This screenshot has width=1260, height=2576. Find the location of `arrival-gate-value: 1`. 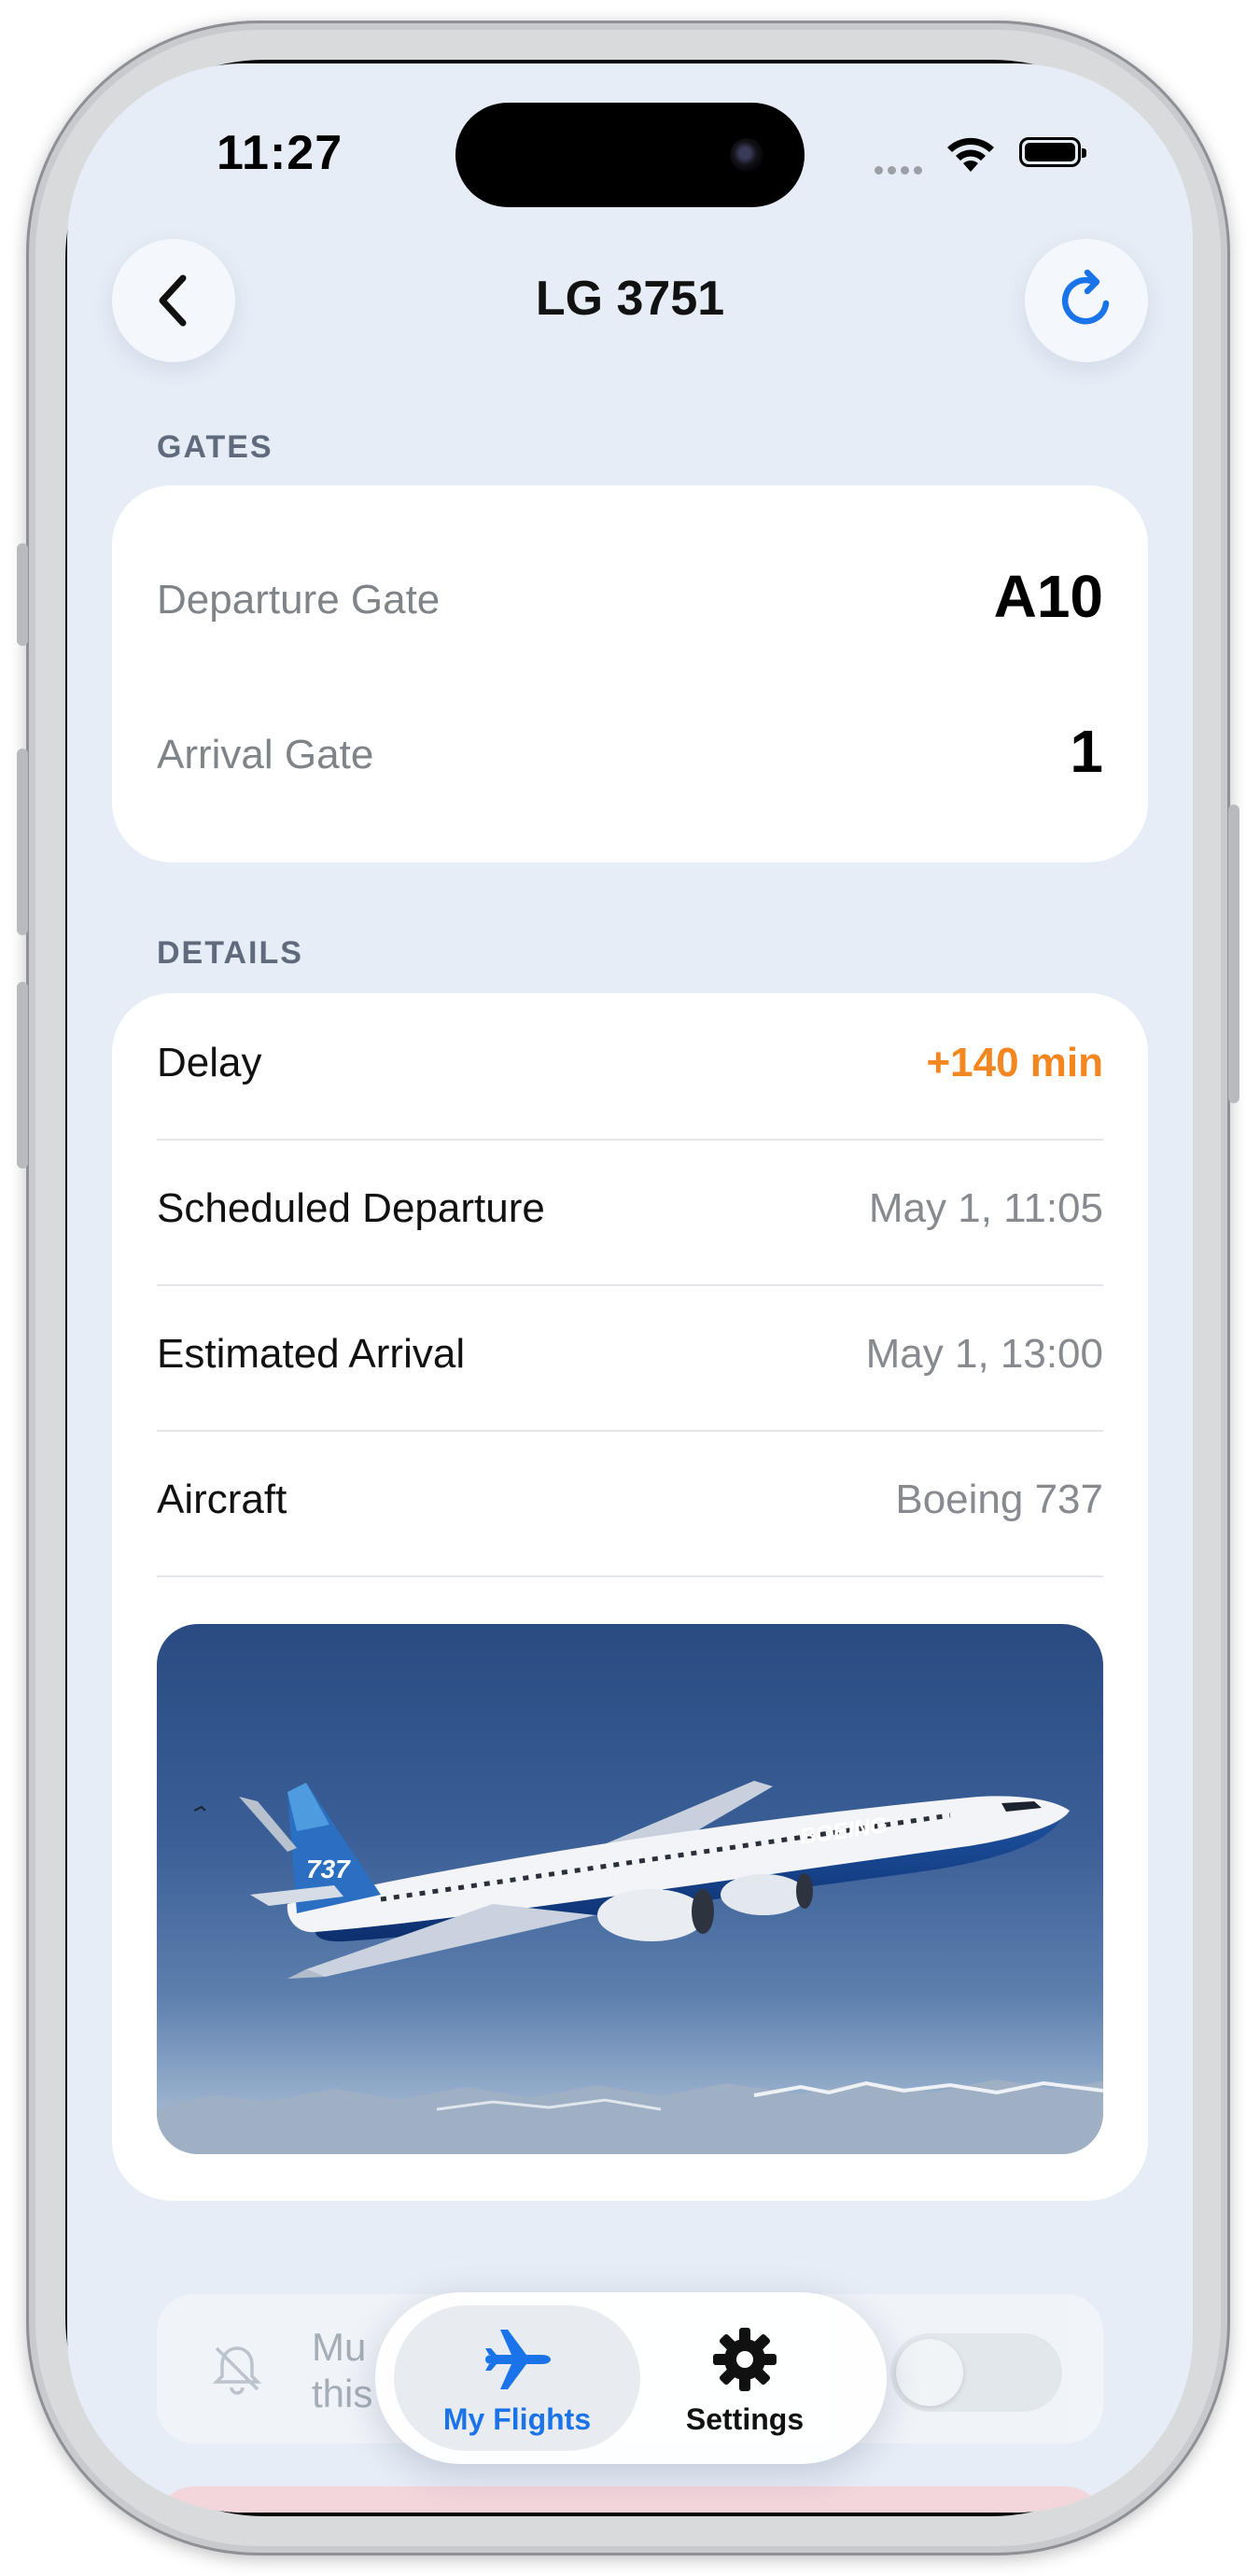

arrival-gate-value: 1 is located at coordinates (1086, 751).